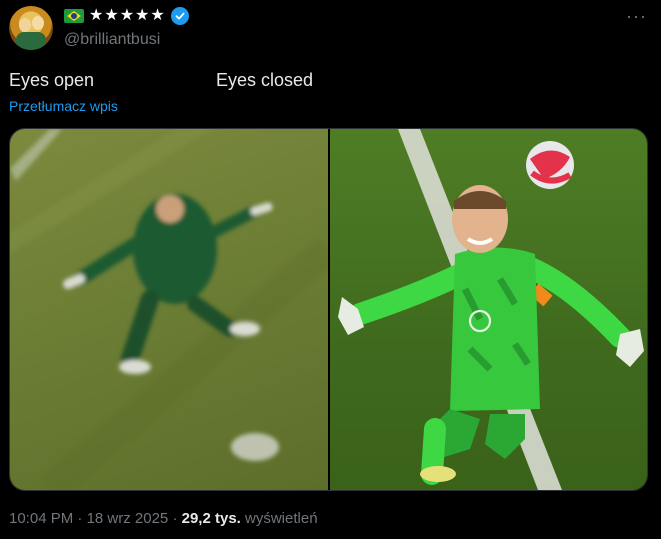  What do you see at coordinates (52, 80) in the screenshot?
I see `post-text-eyes-open: Eyes open` at bounding box center [52, 80].